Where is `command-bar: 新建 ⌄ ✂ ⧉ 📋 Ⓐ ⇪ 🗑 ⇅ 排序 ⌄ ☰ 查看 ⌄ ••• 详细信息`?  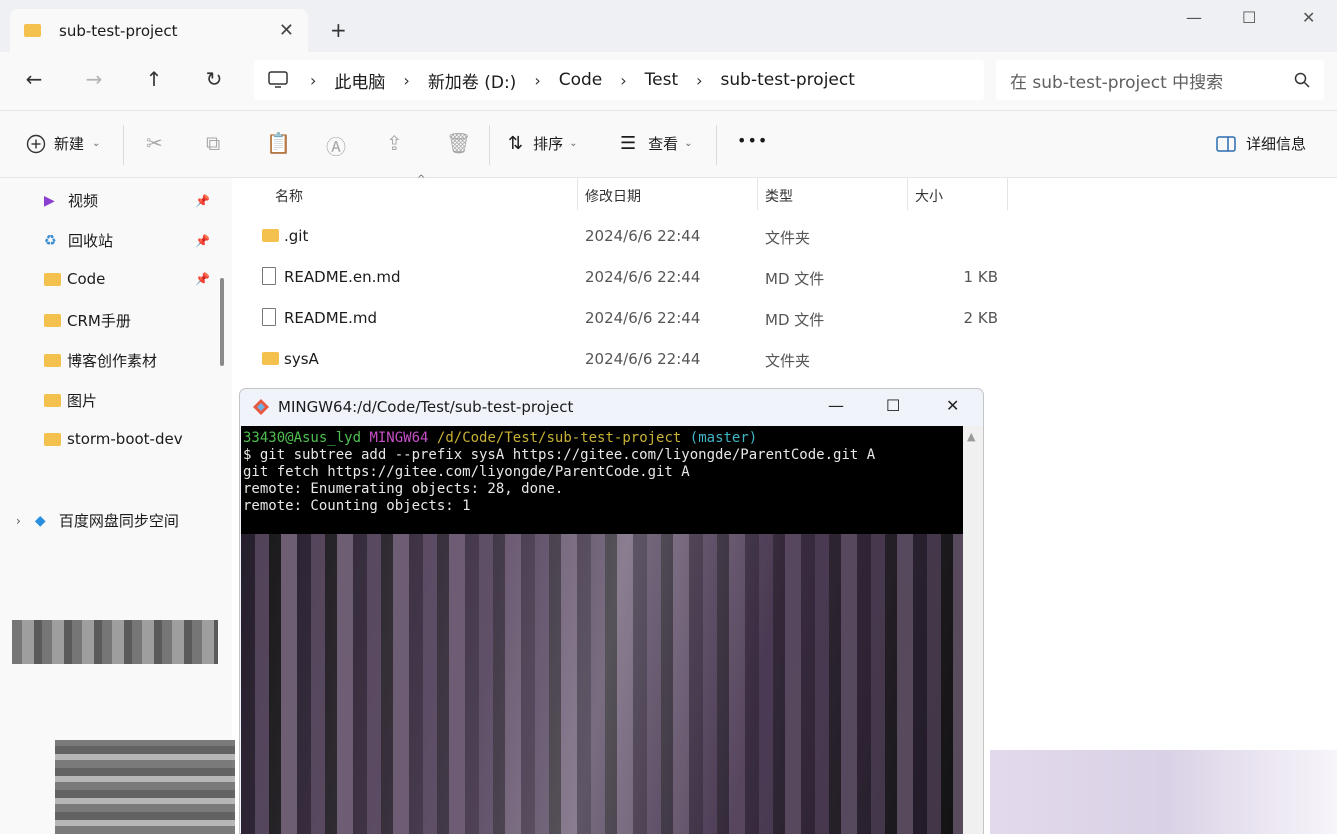 command-bar: 新建 ⌄ ✂ ⧉ 📋 Ⓐ ⇪ 🗑 ⇅ 排序 ⌄ ☰ 查看 ⌄ ••• 详细信息 is located at coordinates (668, 144).